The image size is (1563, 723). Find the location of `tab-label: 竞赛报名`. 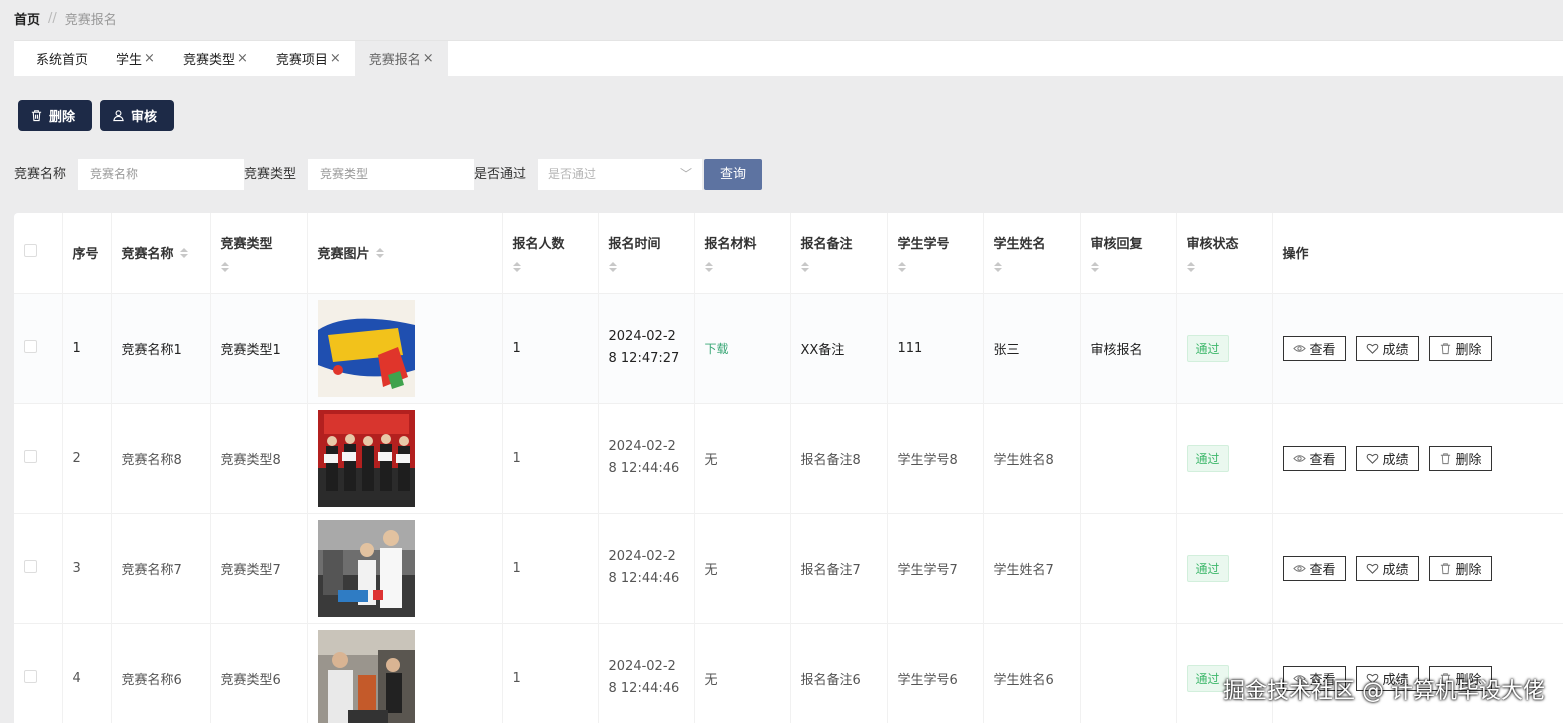

tab-label: 竞赛报名 is located at coordinates (394, 60).